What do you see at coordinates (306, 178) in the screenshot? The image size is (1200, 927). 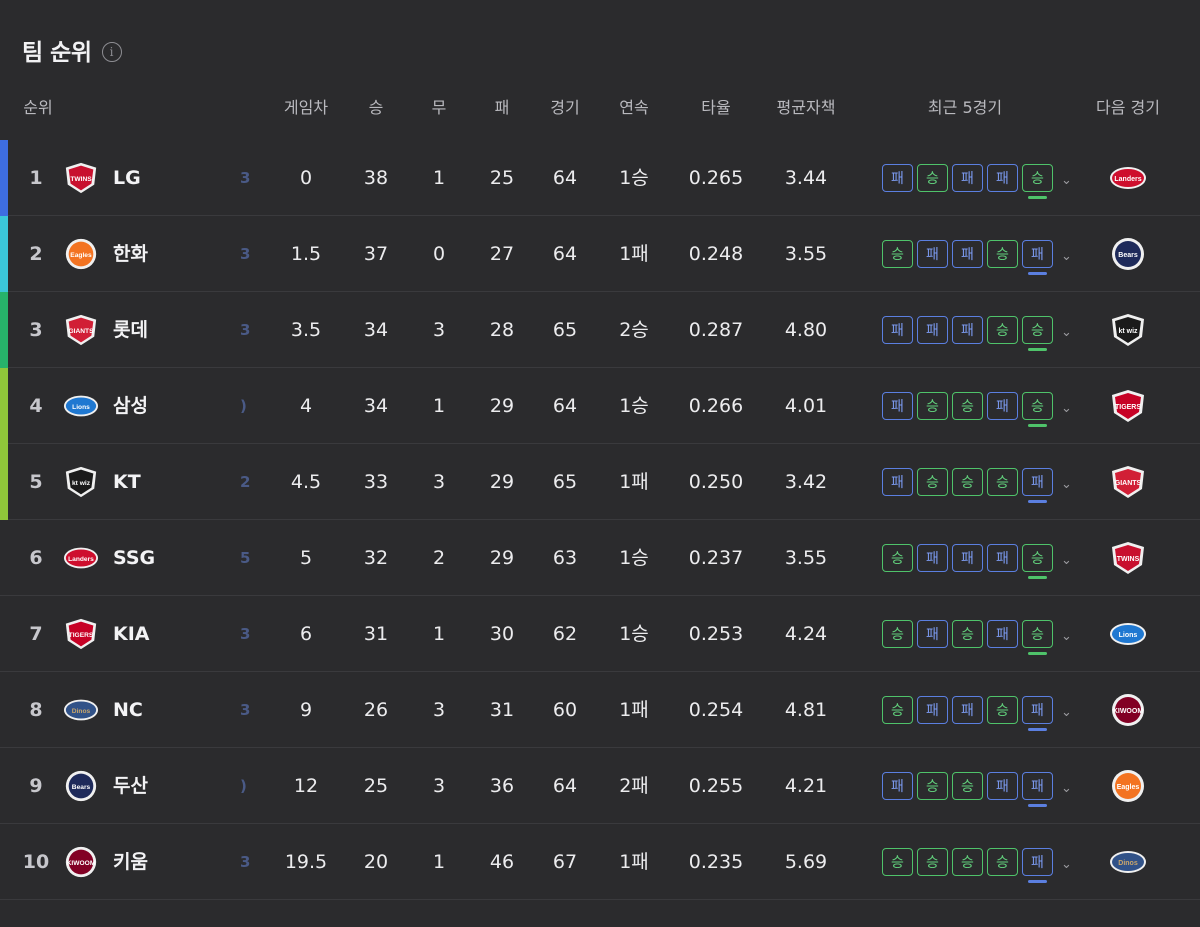 I see `games-behind-cell: 0` at bounding box center [306, 178].